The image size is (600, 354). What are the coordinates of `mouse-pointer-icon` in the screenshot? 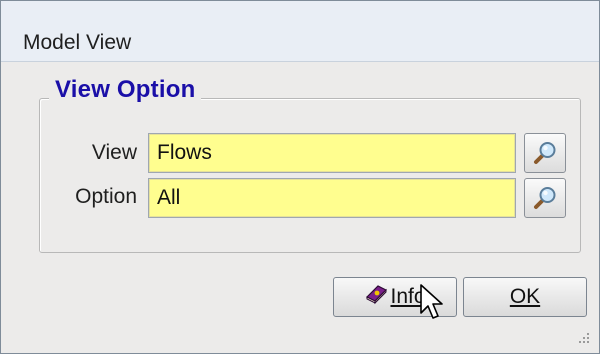 It's located at (431, 301).